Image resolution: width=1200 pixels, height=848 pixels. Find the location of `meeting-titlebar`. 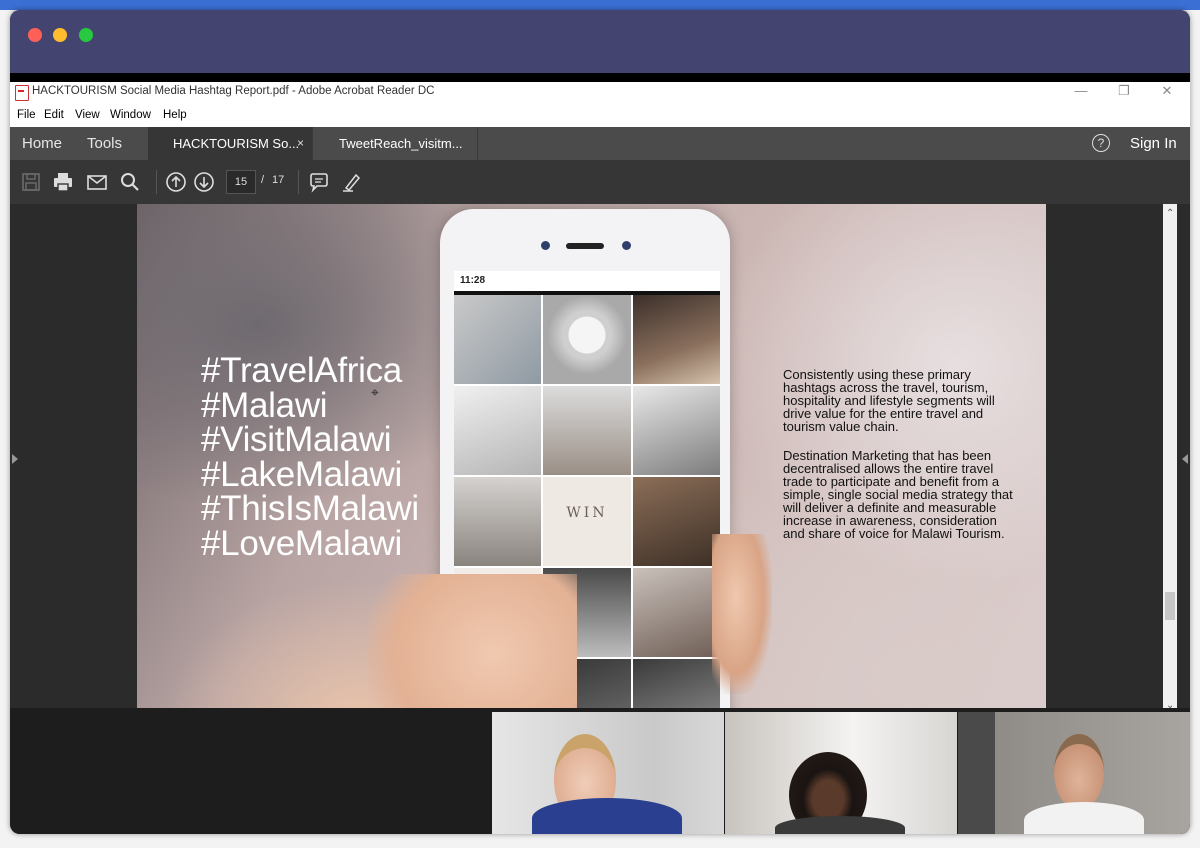

meeting-titlebar is located at coordinates (600, 41).